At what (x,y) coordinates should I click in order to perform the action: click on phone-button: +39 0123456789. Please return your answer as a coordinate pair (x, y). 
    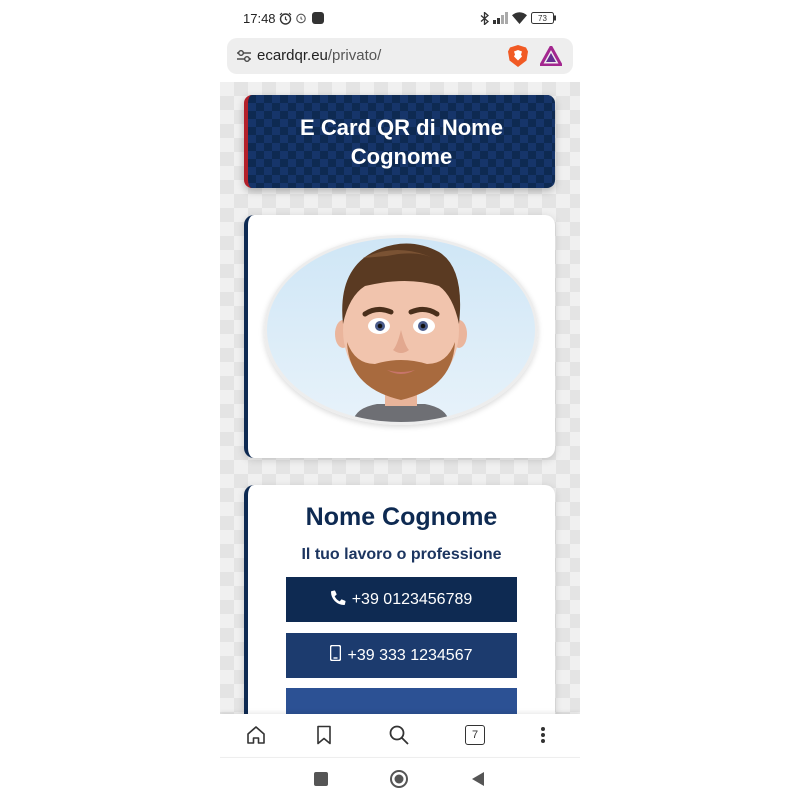
    Looking at the image, I should click on (401, 599).